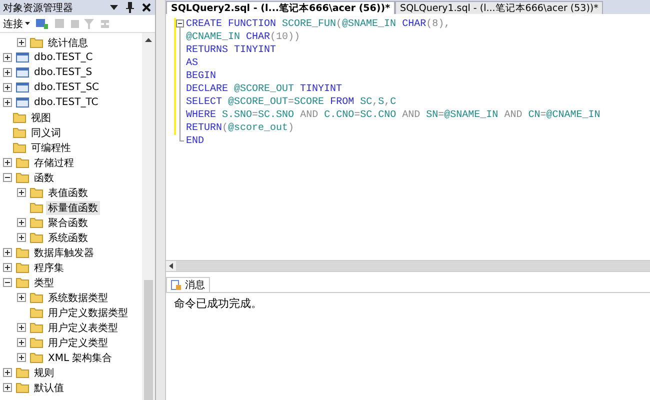 This screenshot has width=650, height=400. What do you see at coordinates (42, 24) in the screenshot?
I see `server-icon` at bounding box center [42, 24].